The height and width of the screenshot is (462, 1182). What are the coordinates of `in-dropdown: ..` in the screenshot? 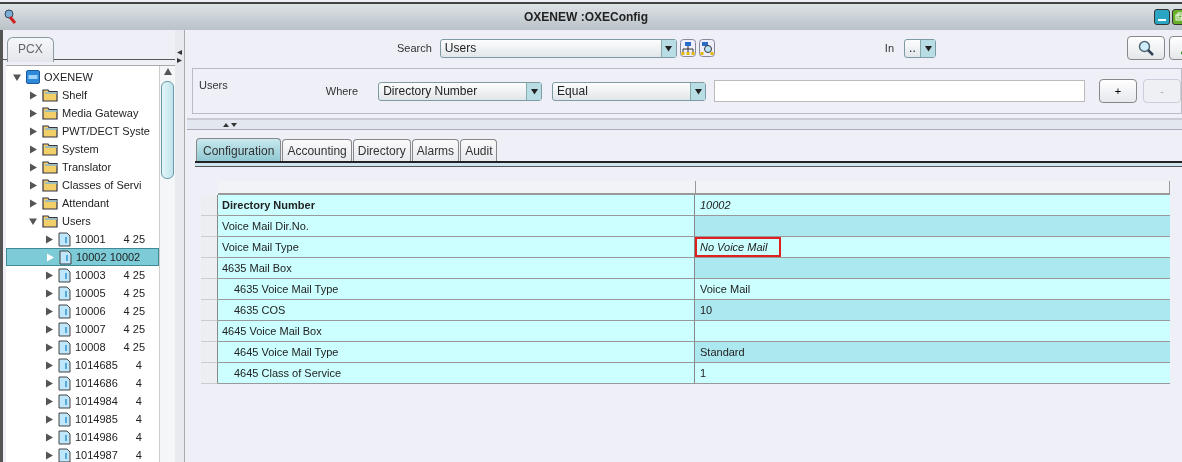 It's located at (920, 48).